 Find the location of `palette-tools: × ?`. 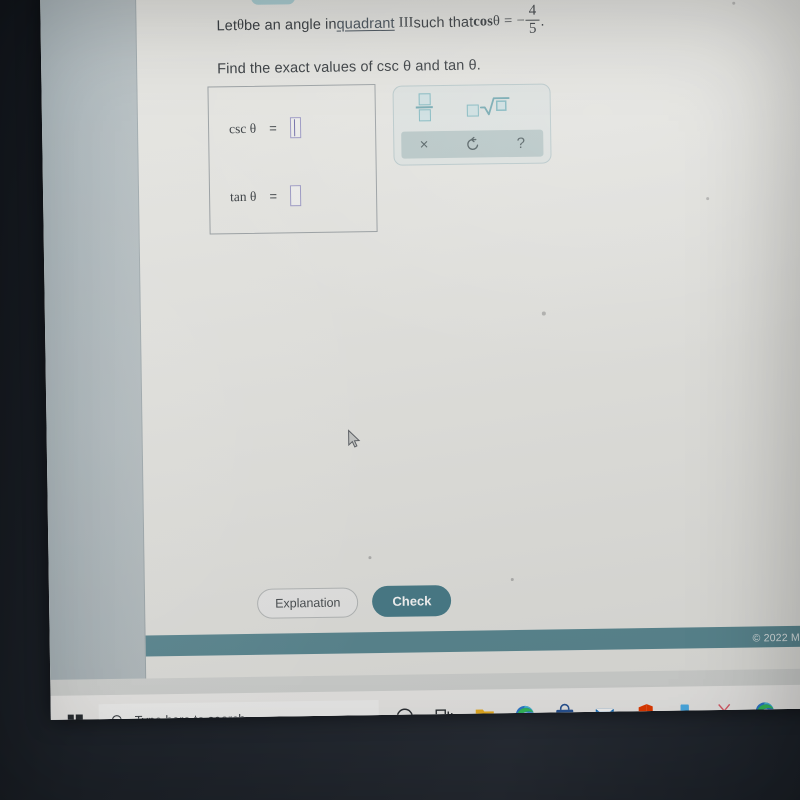

palette-tools: × ? is located at coordinates (472, 144).